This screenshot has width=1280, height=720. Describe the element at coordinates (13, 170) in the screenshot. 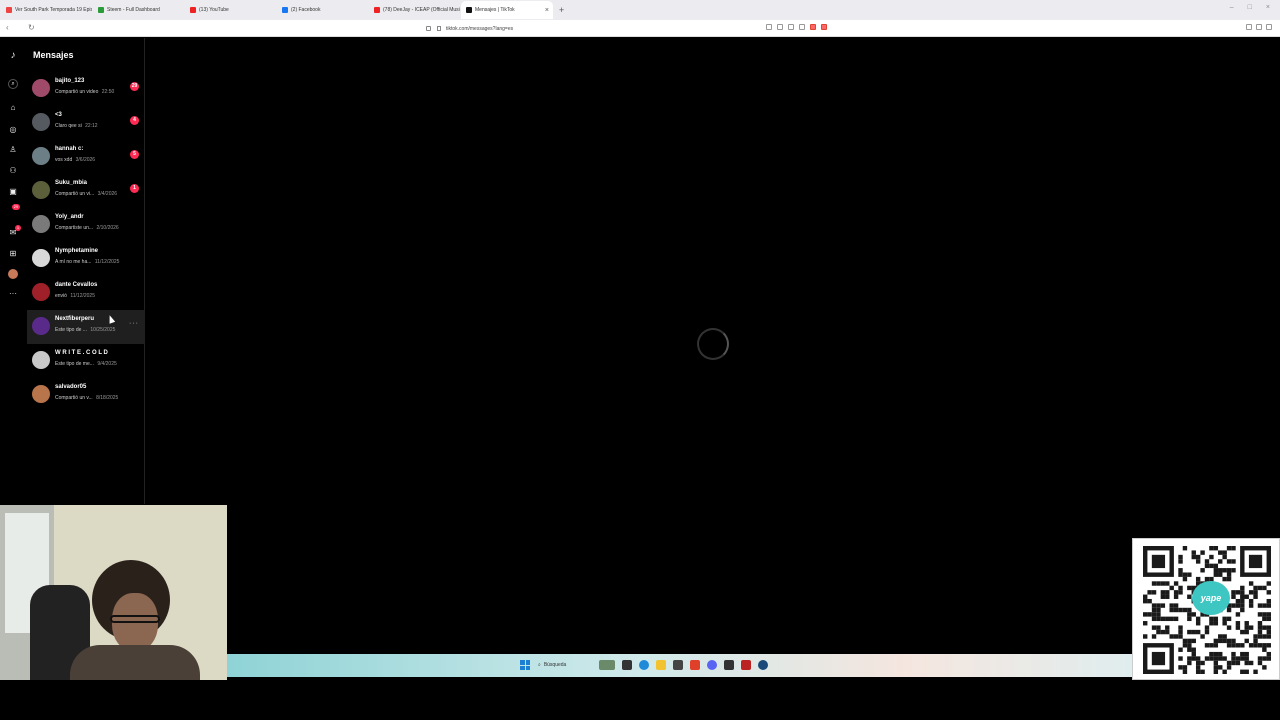

I see `friends-icon: ⚇` at that location.